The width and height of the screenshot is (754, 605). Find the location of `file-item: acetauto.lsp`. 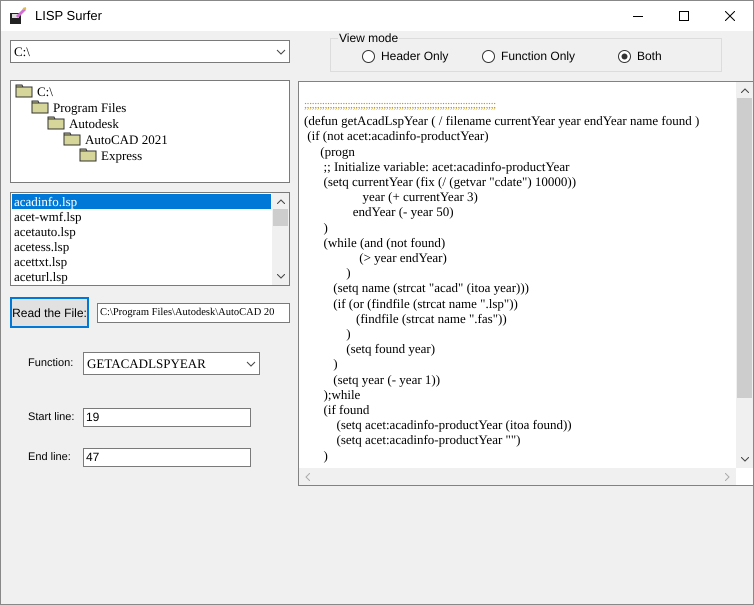

file-item: acetauto.lsp is located at coordinates (141, 231).